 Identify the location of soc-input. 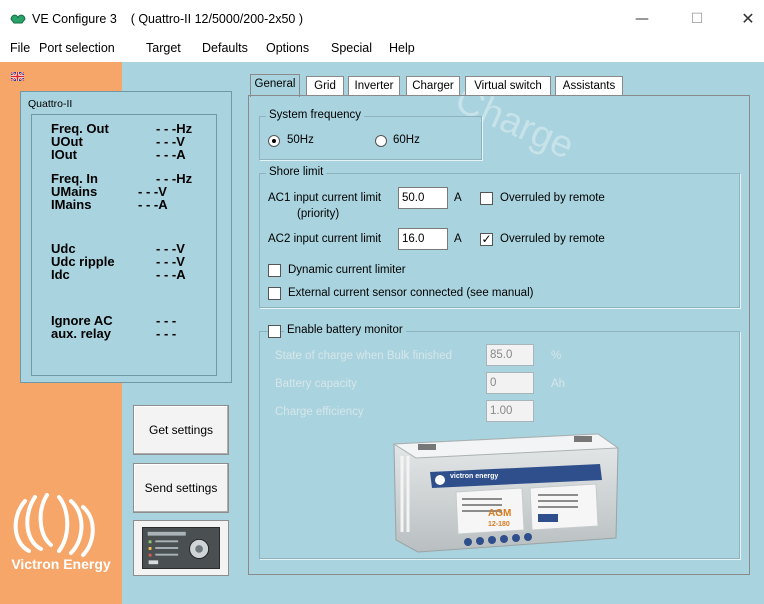
(510, 355).